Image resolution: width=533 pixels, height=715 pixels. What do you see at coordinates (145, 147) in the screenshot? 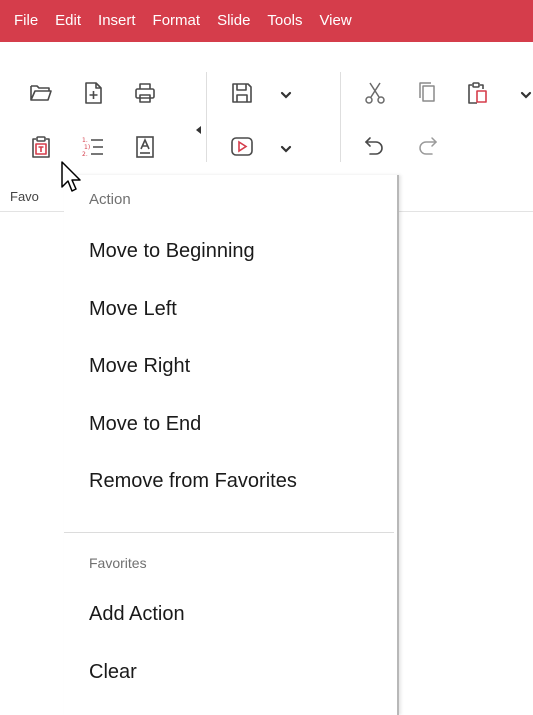
I see `text-box-icon` at bounding box center [145, 147].